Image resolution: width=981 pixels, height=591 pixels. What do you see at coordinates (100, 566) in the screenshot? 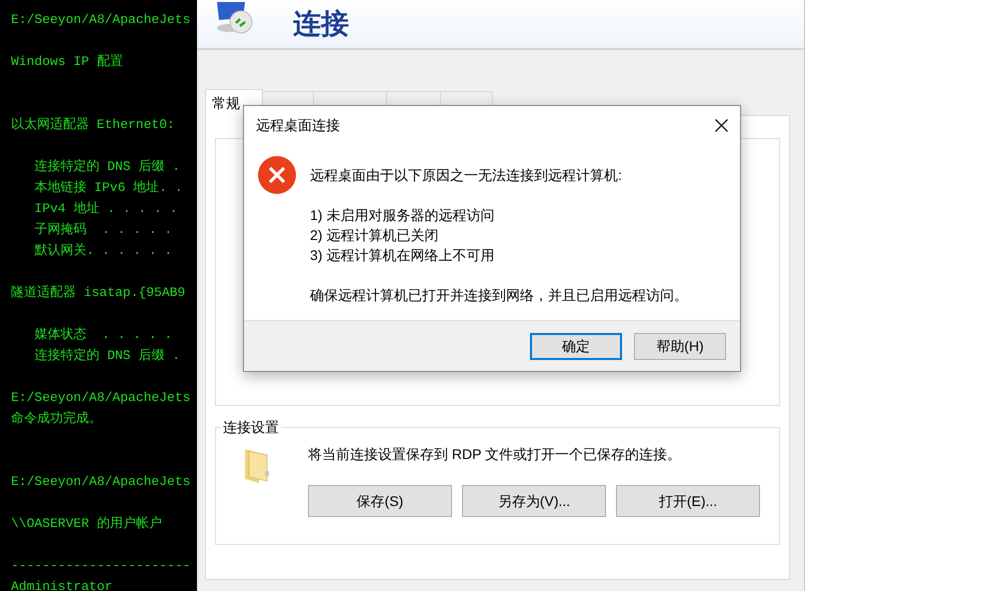
I see `terminal-line: -----------------------` at bounding box center [100, 566].